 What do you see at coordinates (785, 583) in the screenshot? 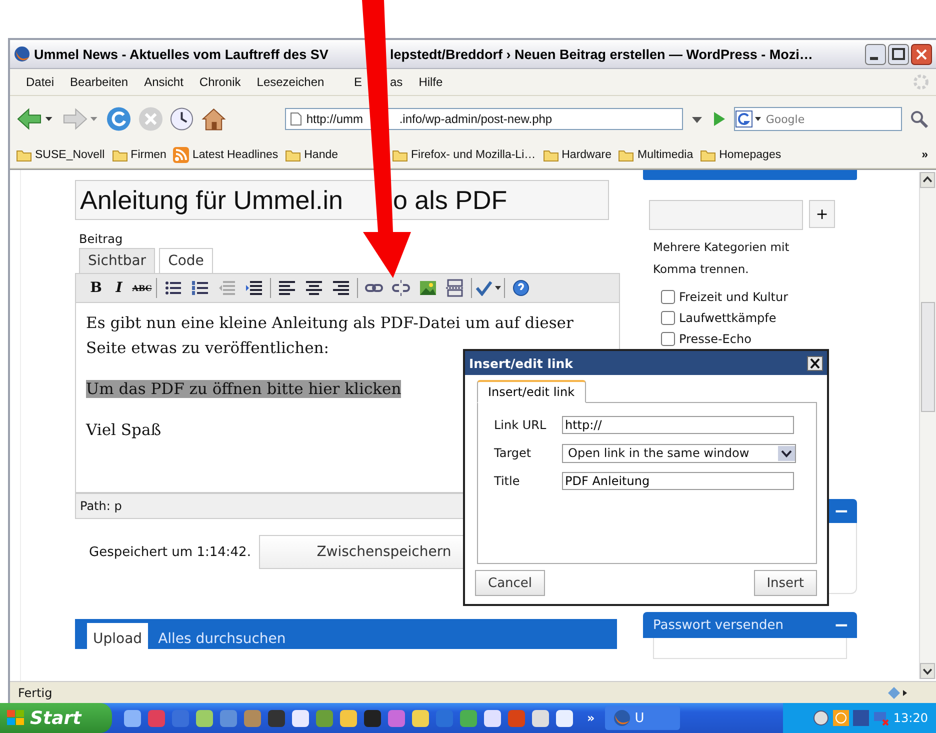
I see `insert-button: Insert` at bounding box center [785, 583].